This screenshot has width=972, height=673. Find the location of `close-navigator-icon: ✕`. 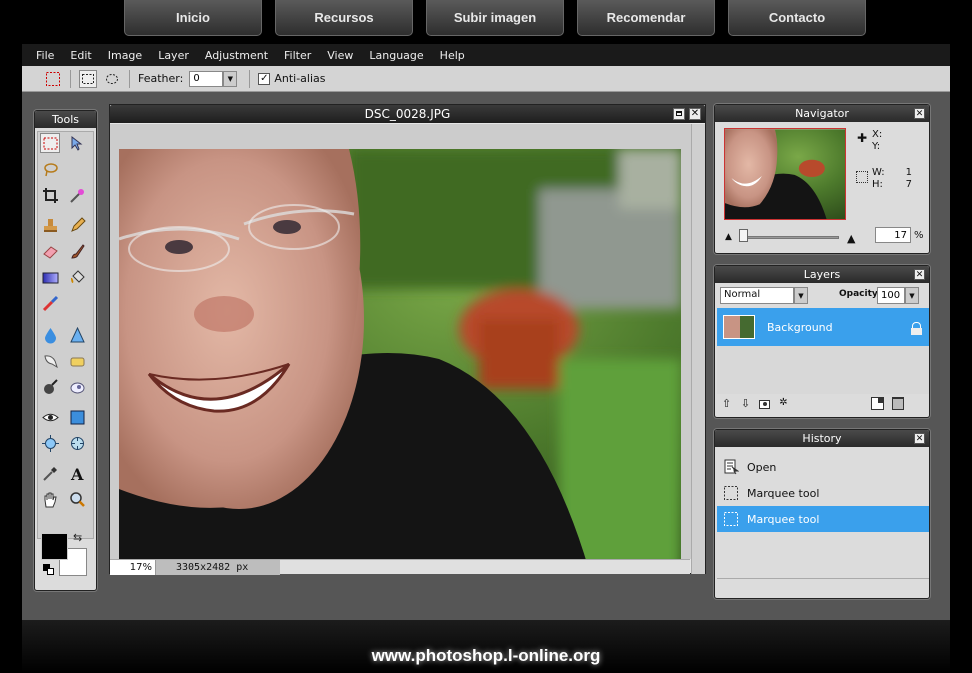

close-navigator-icon: ✕ is located at coordinates (919, 113).